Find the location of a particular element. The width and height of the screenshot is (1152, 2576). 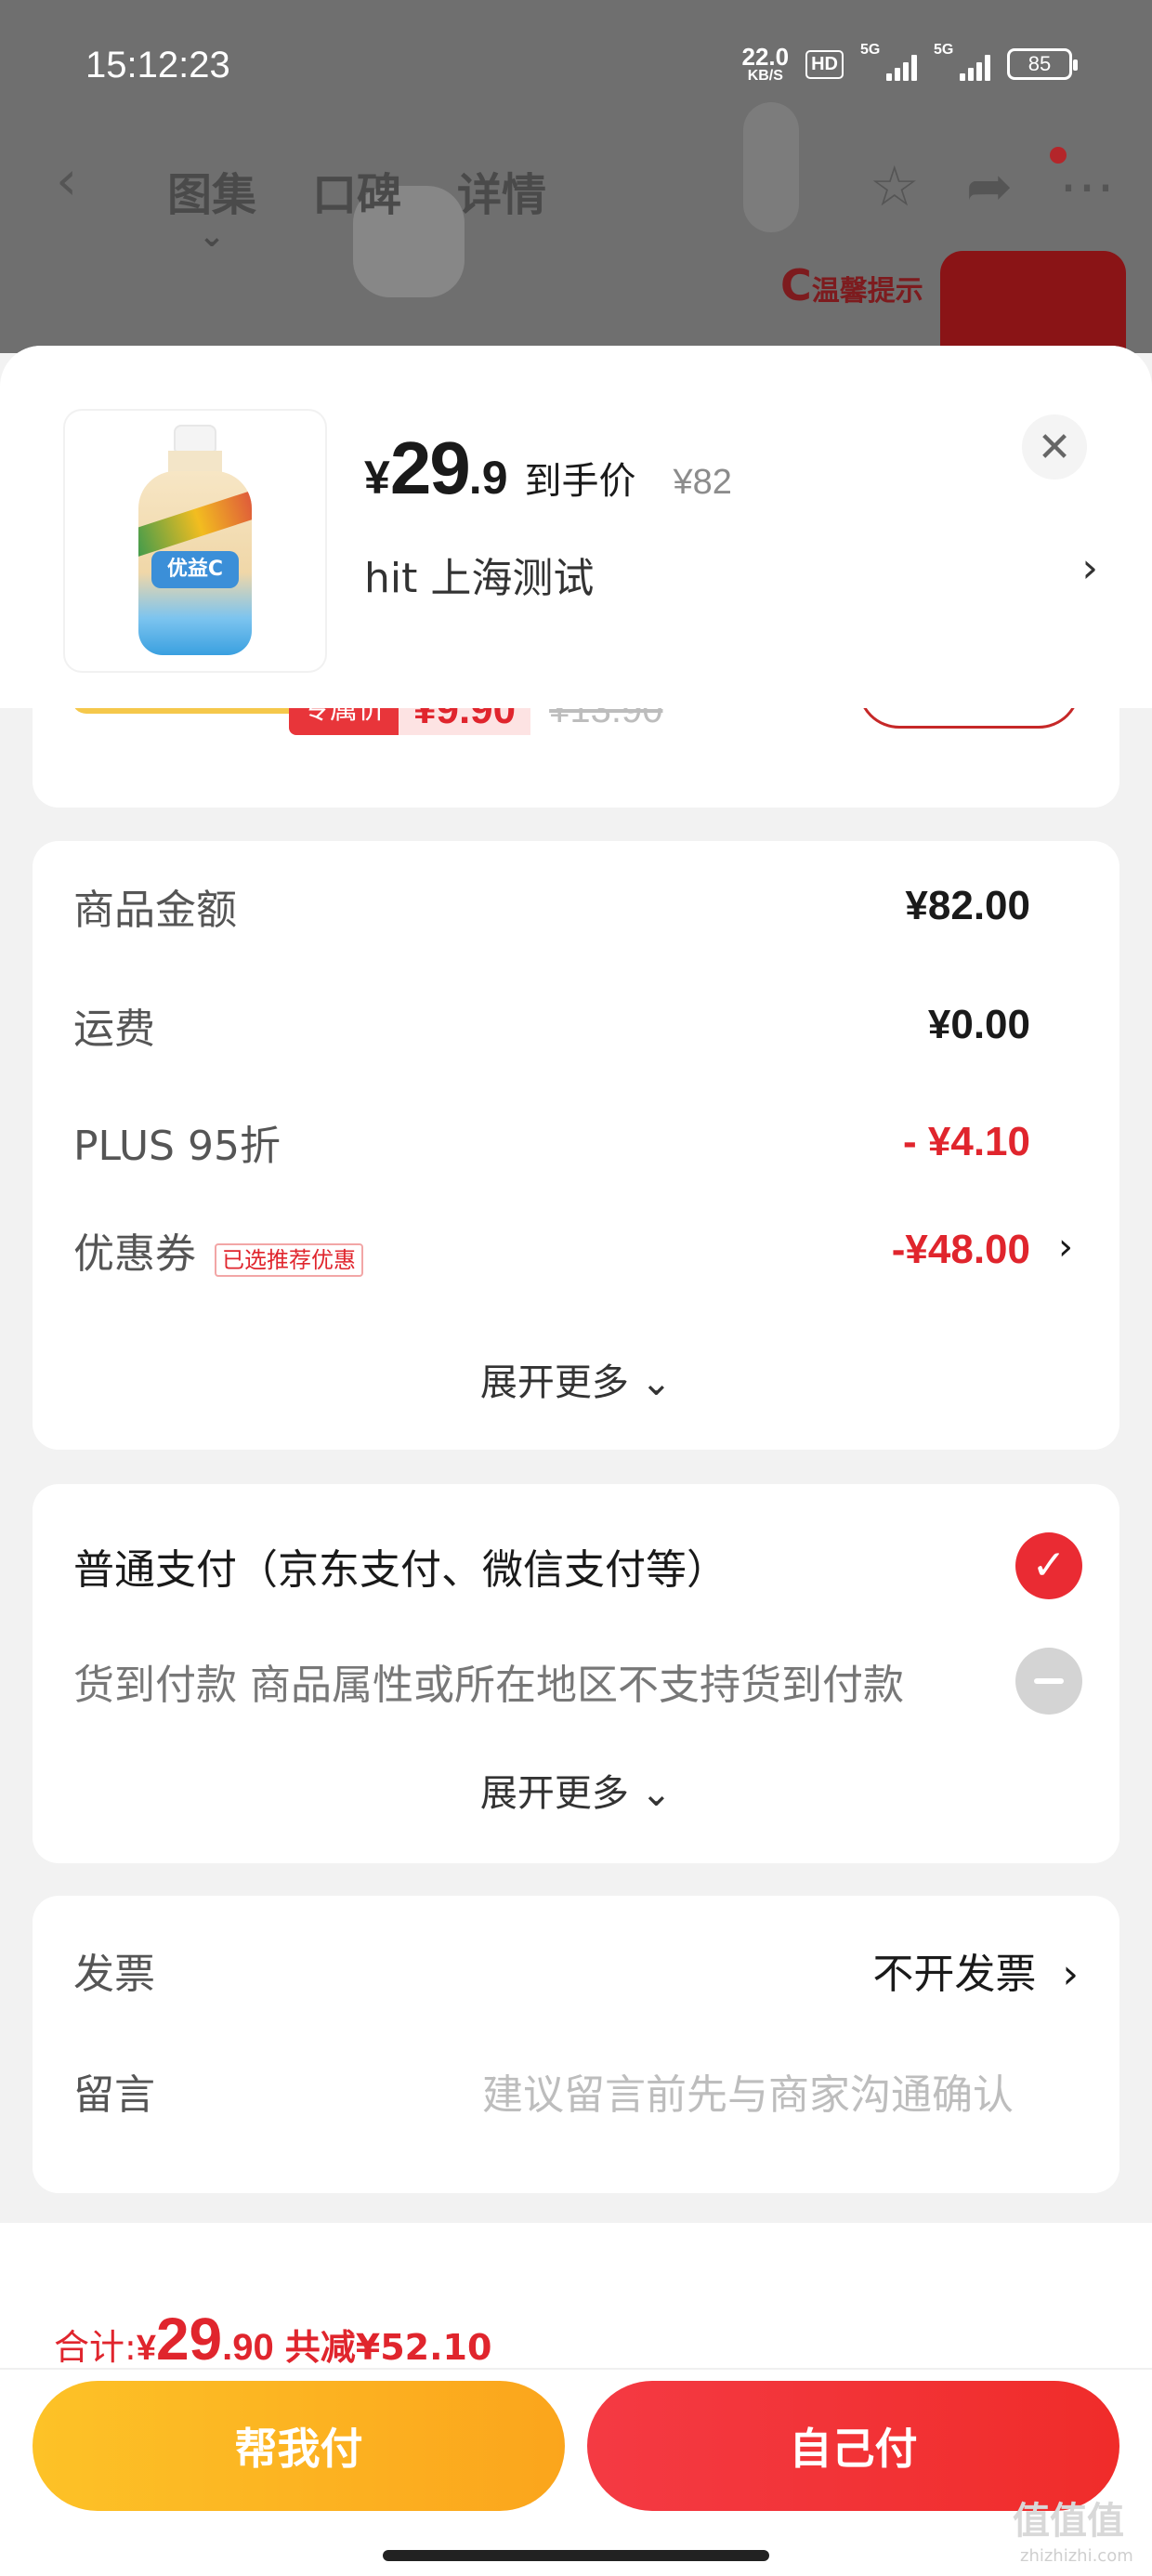

payment-option-normal: 普通支付（京东支付、微信支付等） ✓ is located at coordinates (577, 1565).